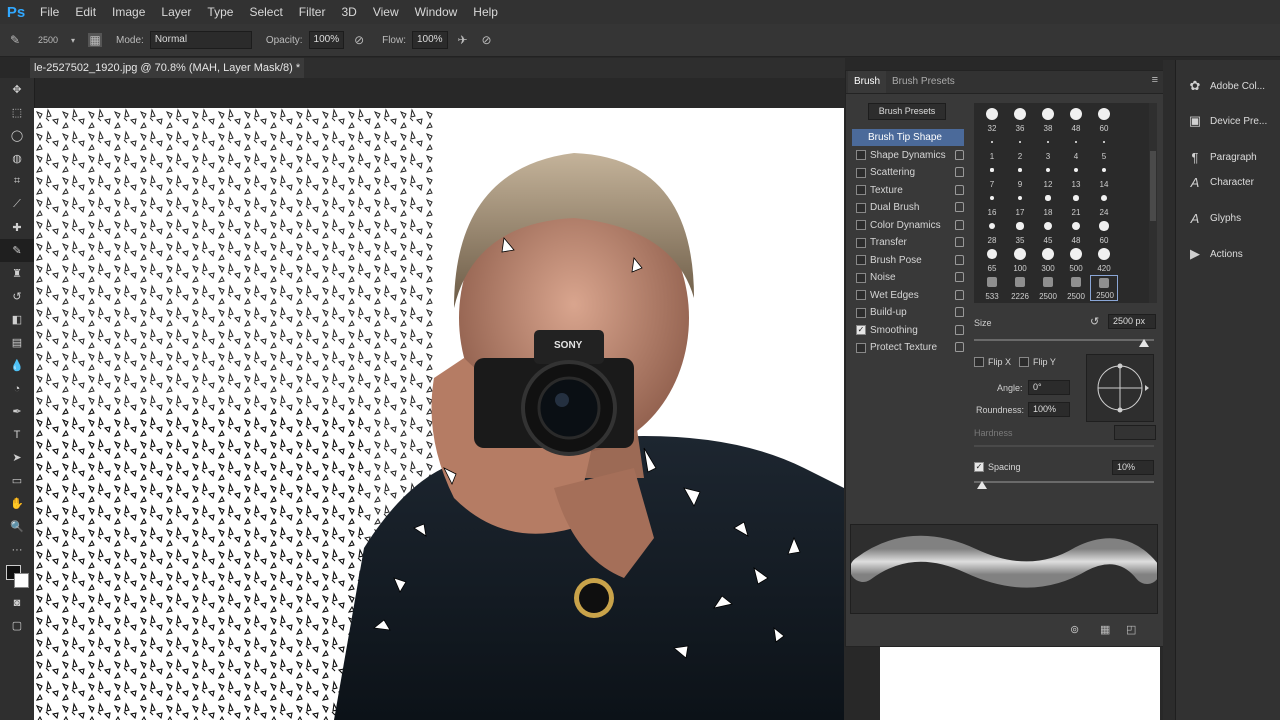  Describe the element at coordinates (1104, 232) in the screenshot. I see `brush-preset-4-4: 60` at that location.